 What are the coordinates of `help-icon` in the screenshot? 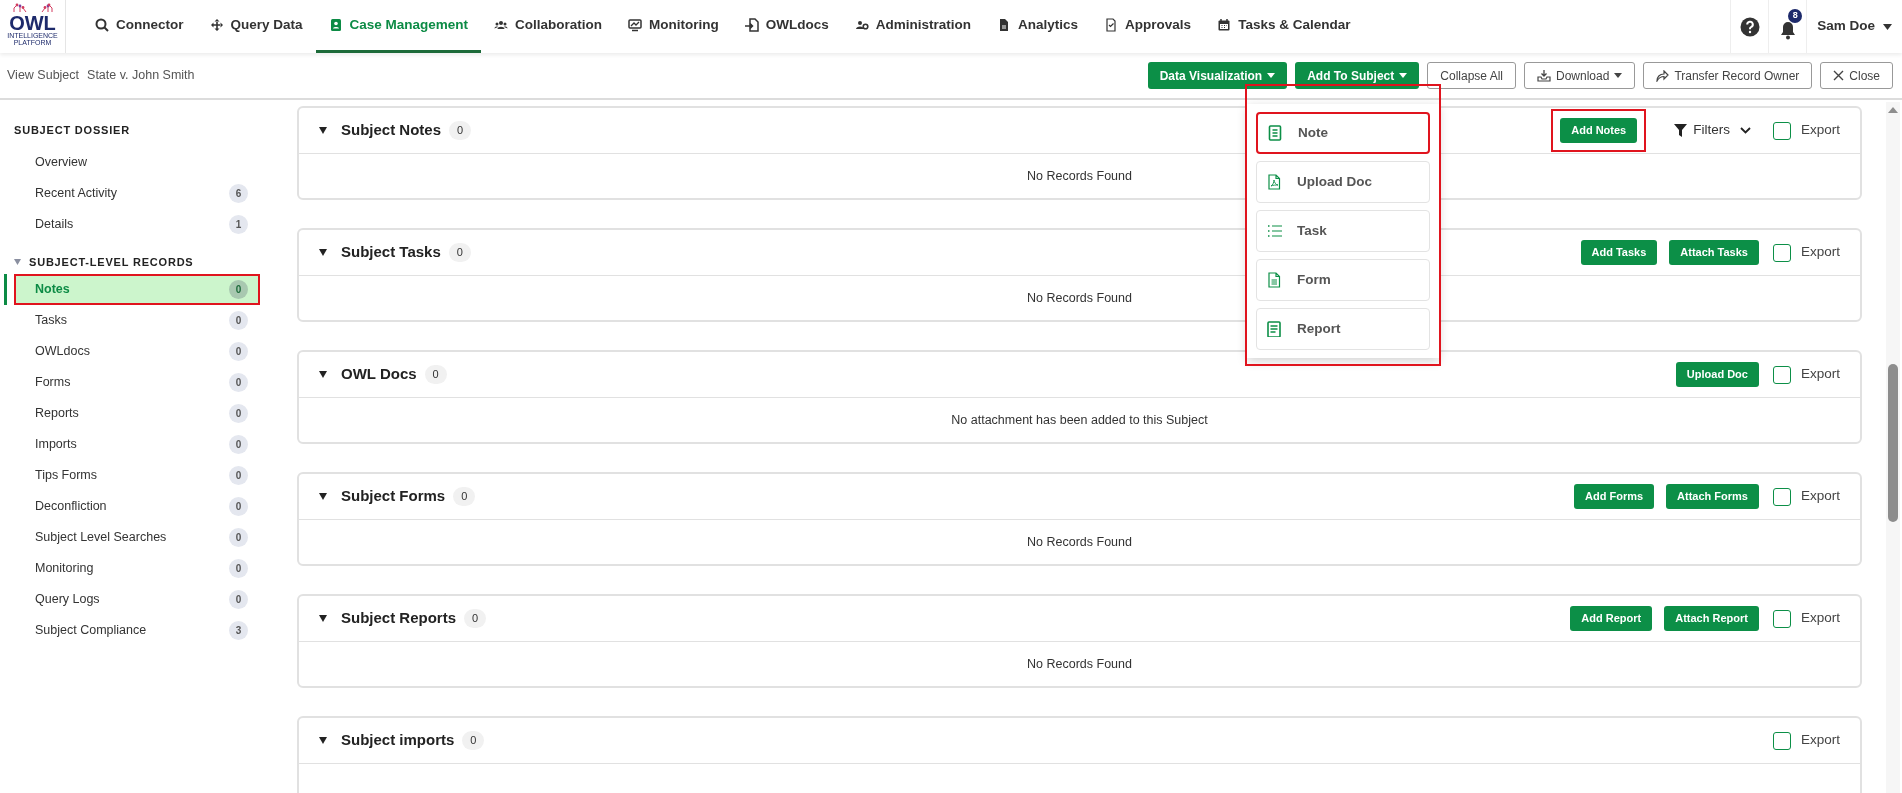 It's located at (1749, 26).